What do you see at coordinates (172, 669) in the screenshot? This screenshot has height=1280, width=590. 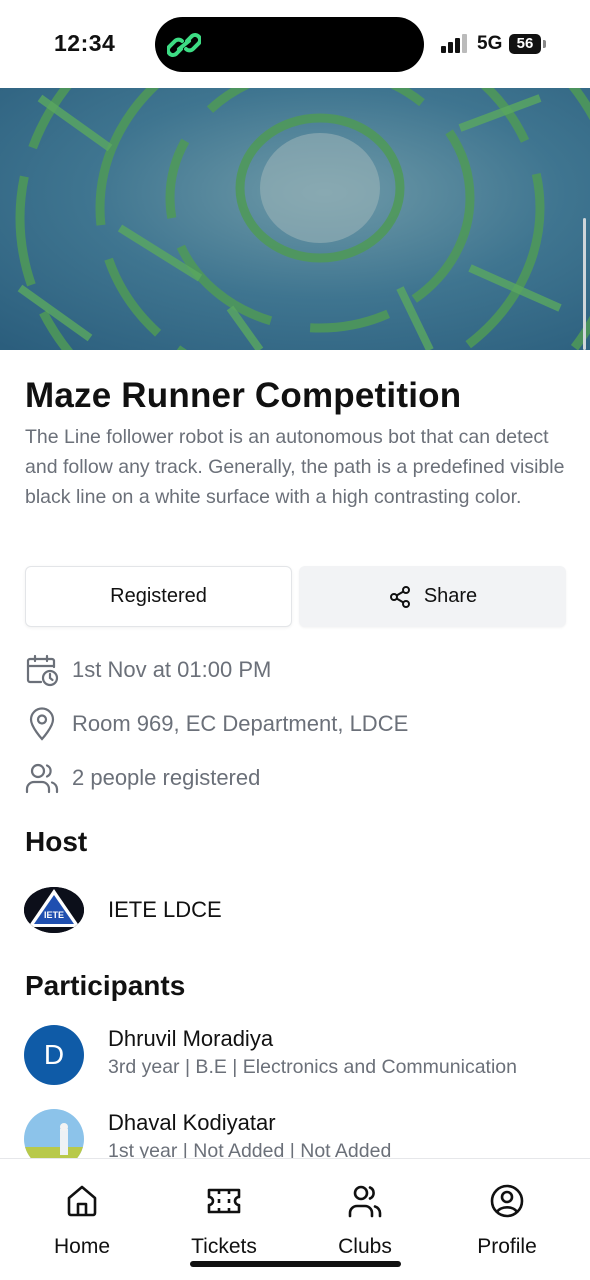 I see `event-datetime: 1st Nov at 01:00 PM` at bounding box center [172, 669].